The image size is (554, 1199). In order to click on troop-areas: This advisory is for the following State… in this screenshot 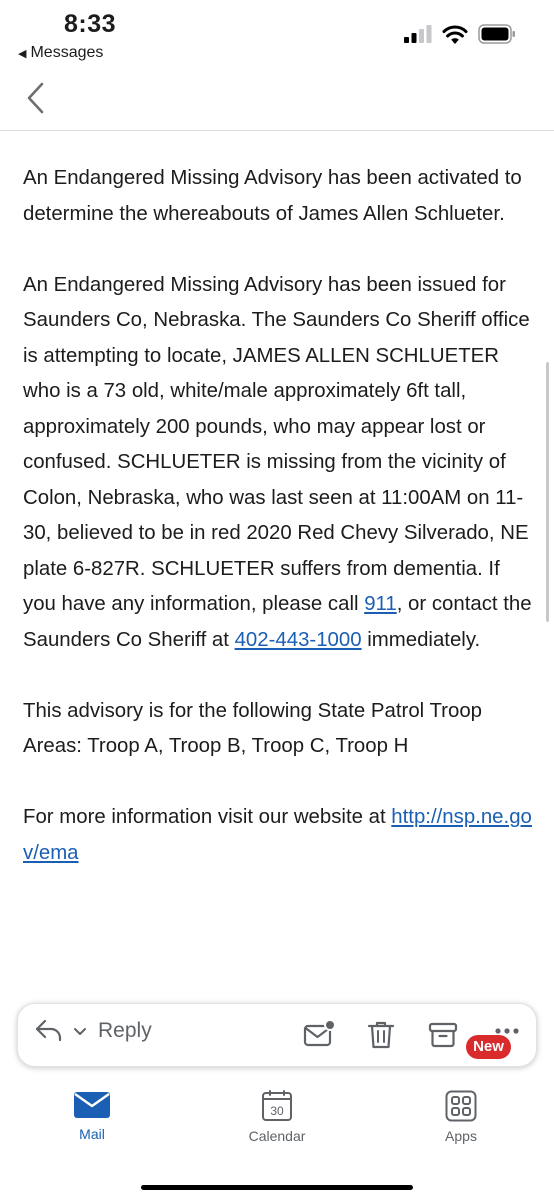, I will do `click(252, 728)`.